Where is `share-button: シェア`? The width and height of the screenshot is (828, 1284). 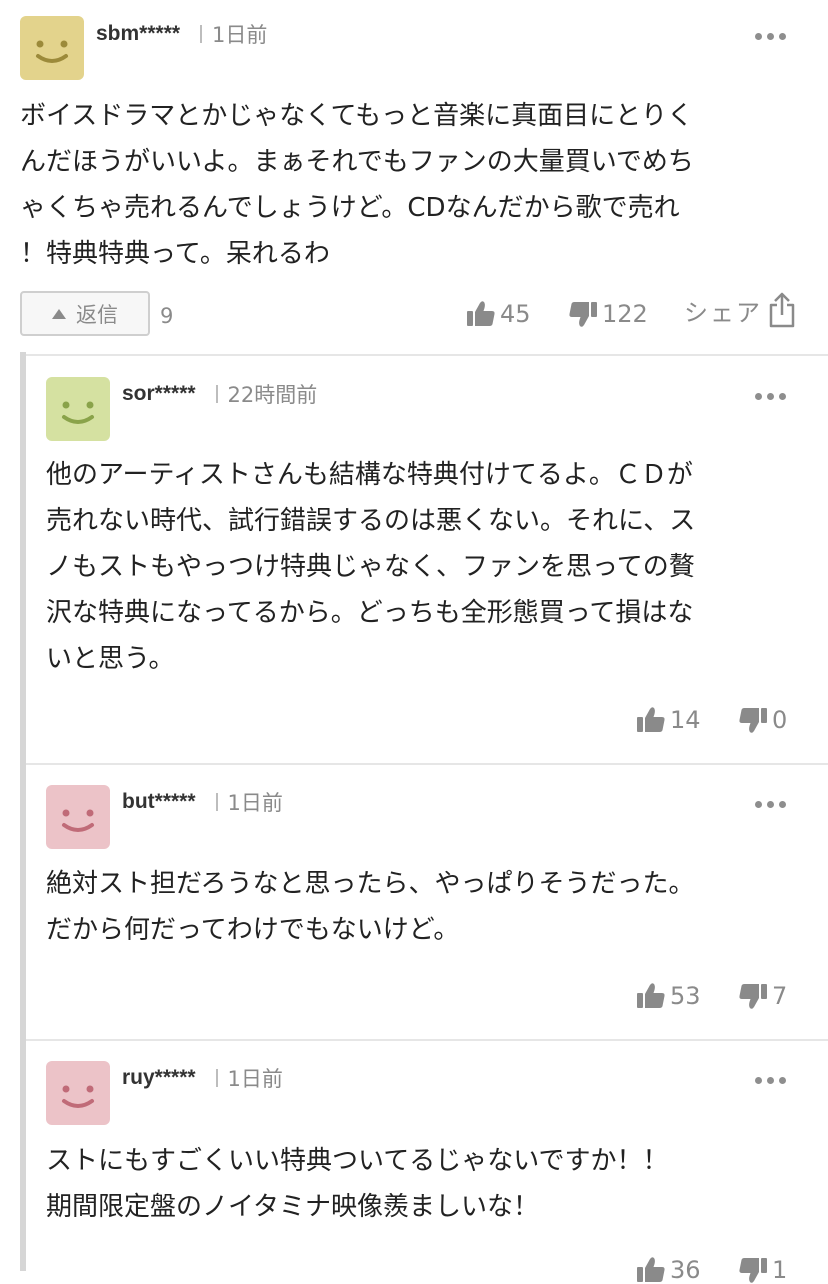
share-button: シェア is located at coordinates (740, 310).